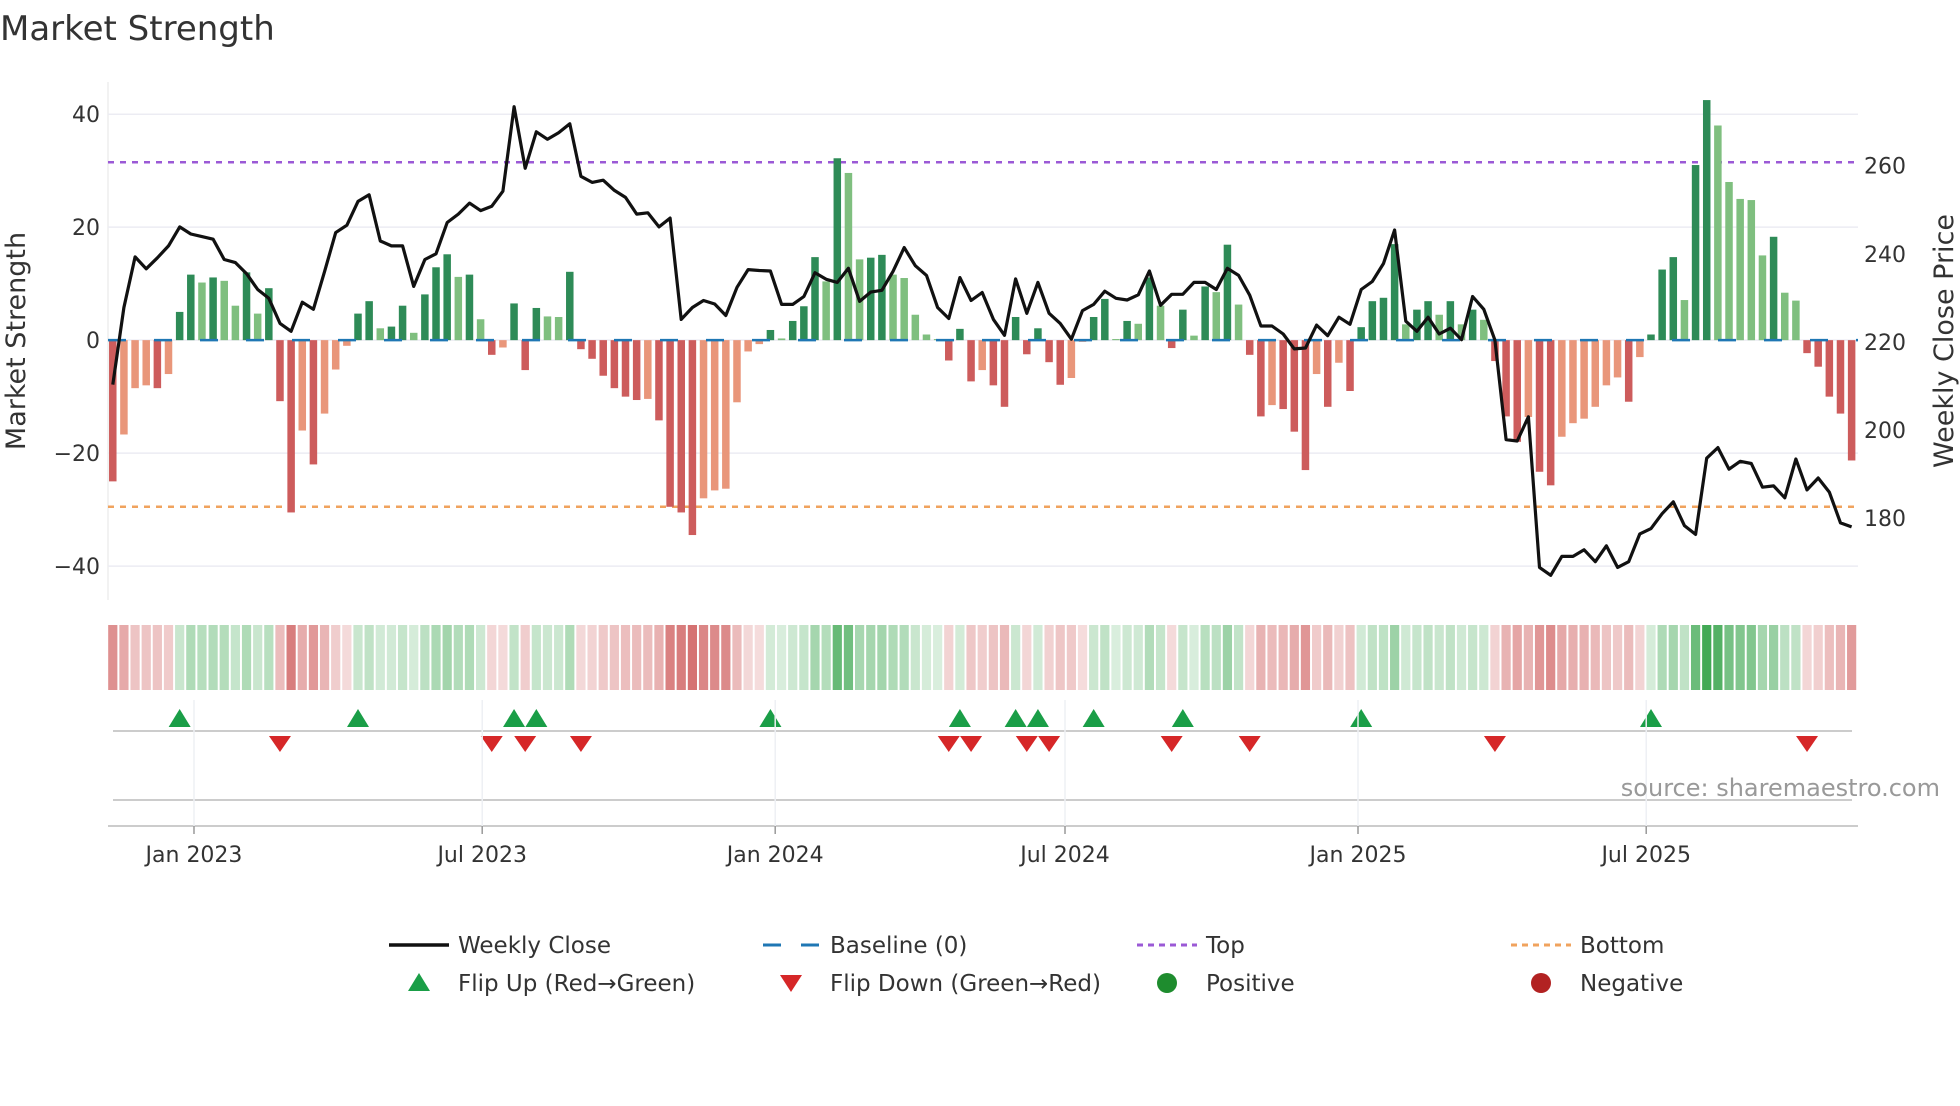 Image resolution: width=1960 pixels, height=1106 pixels. Describe the element at coordinates (77, 454) in the screenshot. I see `y-tick-label: −20` at that location.